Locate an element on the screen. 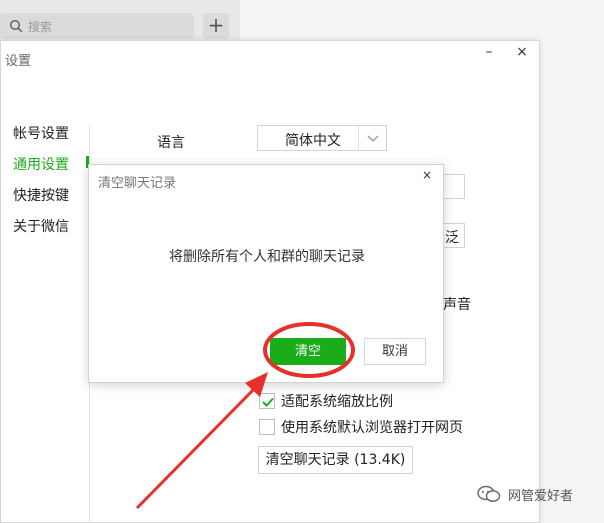 This screenshot has width=604, height=523. nav-item-about: 关于微信 is located at coordinates (41, 226).